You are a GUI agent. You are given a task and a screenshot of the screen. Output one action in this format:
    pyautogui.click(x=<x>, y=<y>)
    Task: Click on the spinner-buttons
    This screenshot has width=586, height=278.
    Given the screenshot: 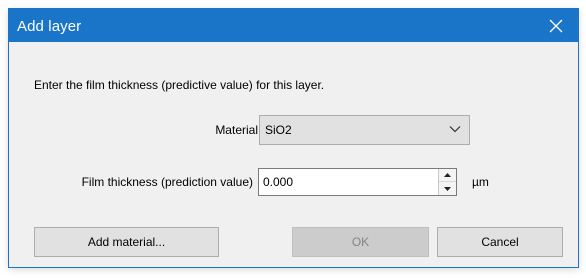 What is the action you would take?
    pyautogui.click(x=447, y=182)
    